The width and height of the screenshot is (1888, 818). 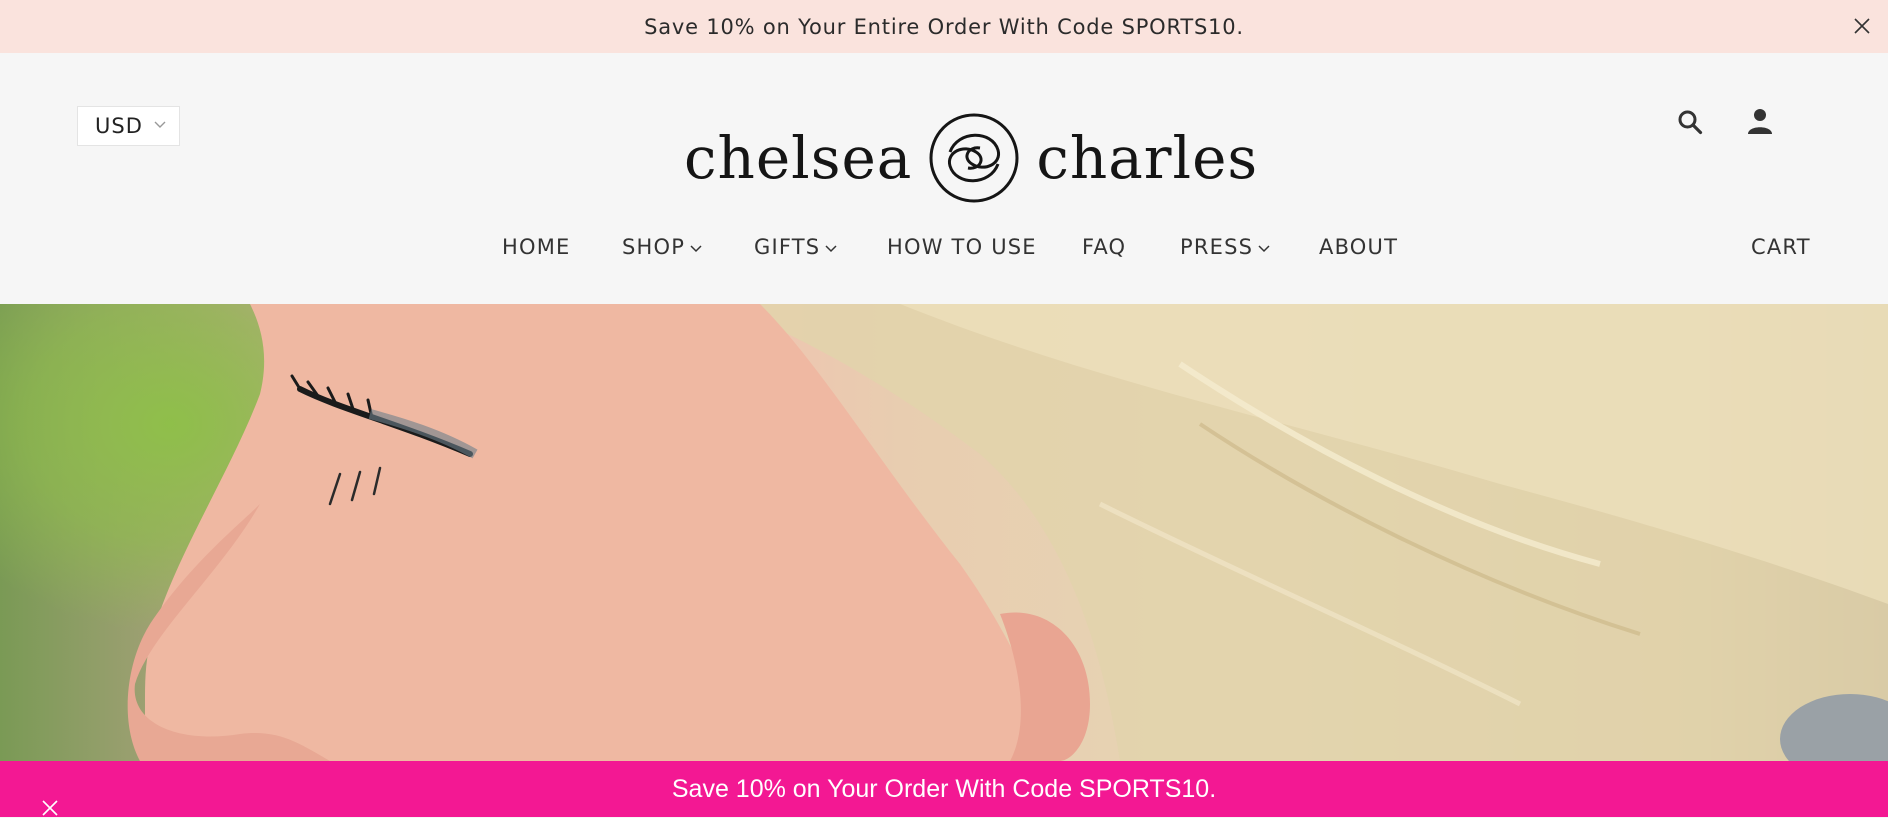 I want to click on currency-value: USD, so click(x=119, y=126).